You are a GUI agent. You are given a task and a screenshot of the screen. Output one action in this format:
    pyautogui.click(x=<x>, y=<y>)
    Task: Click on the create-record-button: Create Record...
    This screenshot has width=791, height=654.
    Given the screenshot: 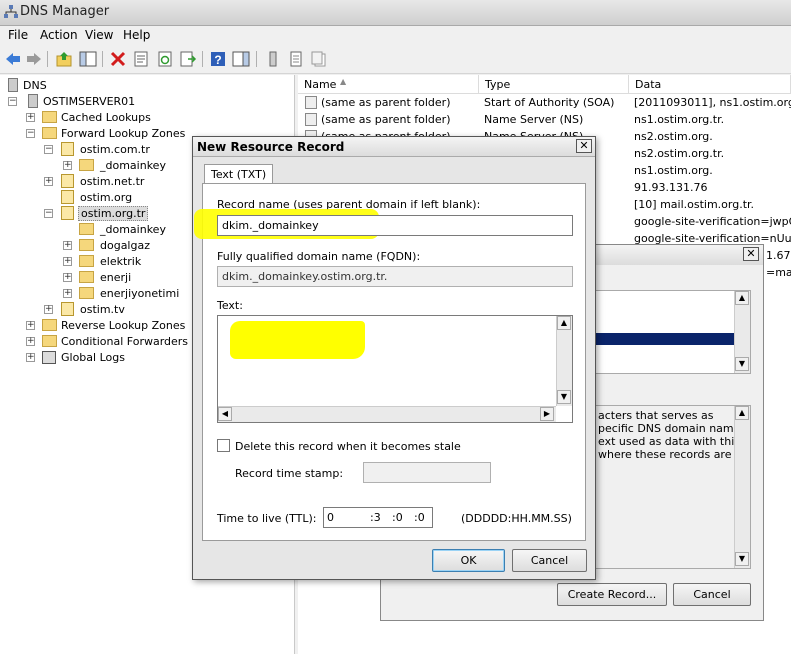 What is the action you would take?
    pyautogui.click(x=612, y=594)
    